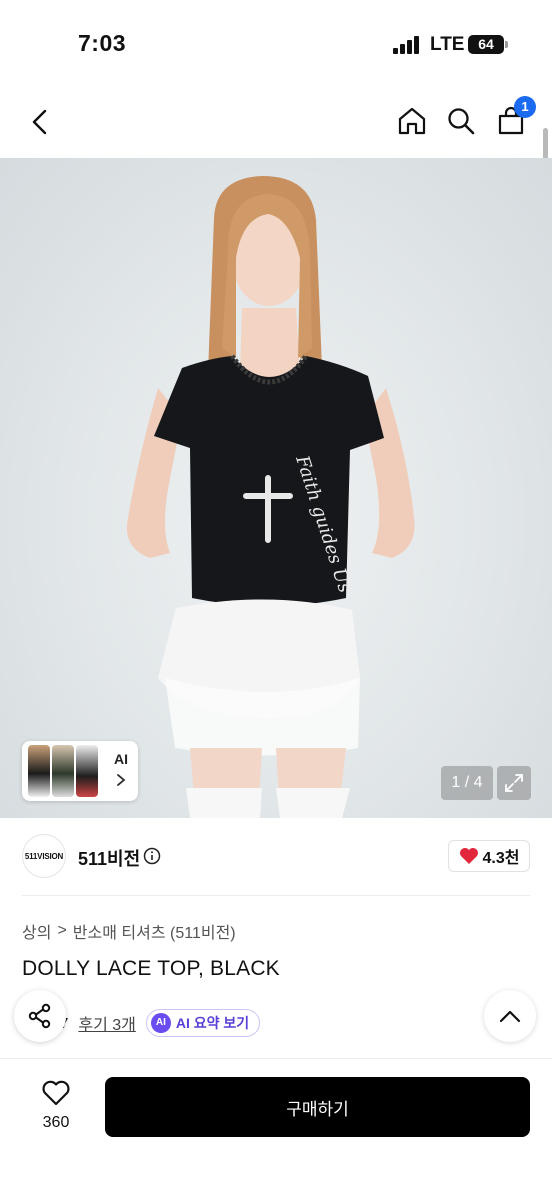 The image size is (552, 1200). I want to click on home-icon, so click(412, 121).